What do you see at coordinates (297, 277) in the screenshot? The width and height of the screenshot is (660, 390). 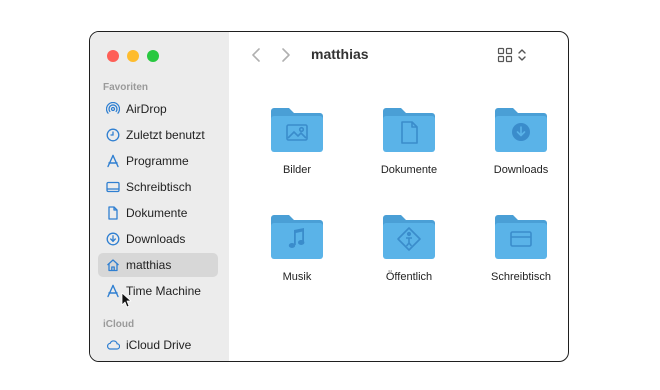 I see `folder-label: Musik` at bounding box center [297, 277].